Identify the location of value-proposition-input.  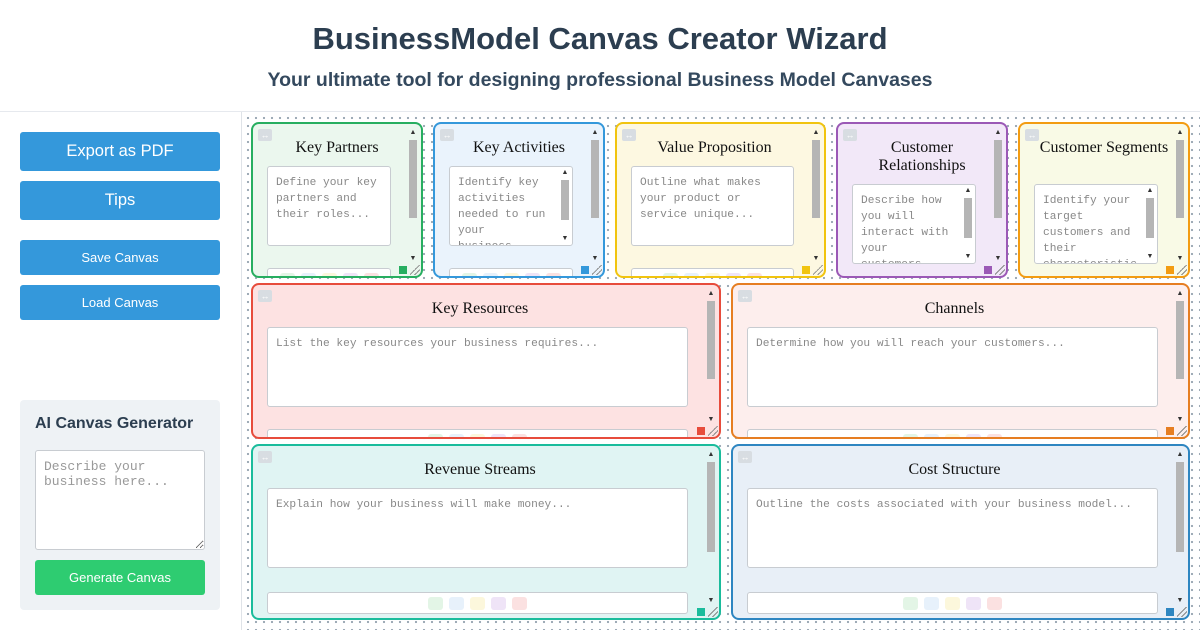
(712, 206).